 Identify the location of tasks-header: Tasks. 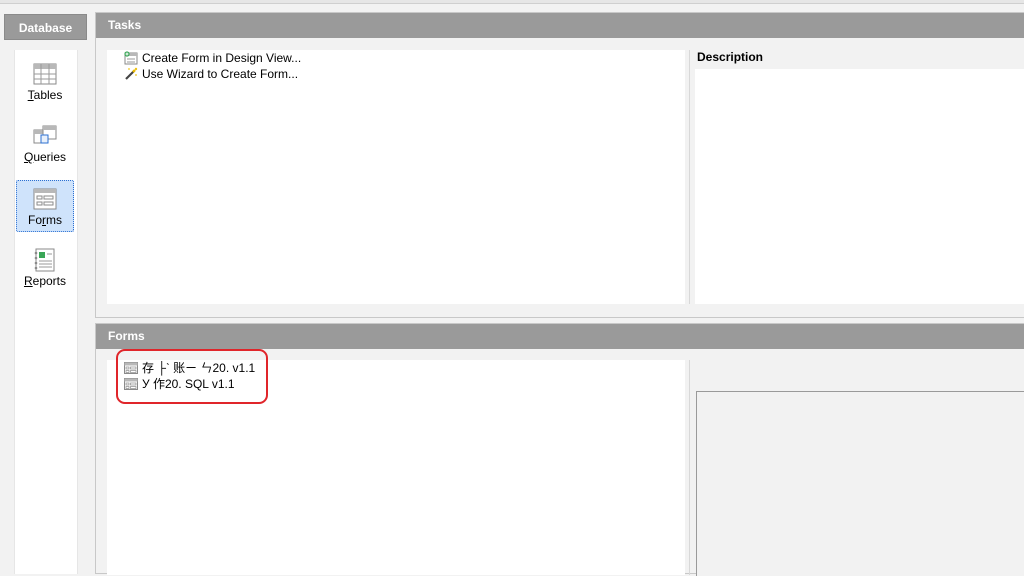
(560, 25).